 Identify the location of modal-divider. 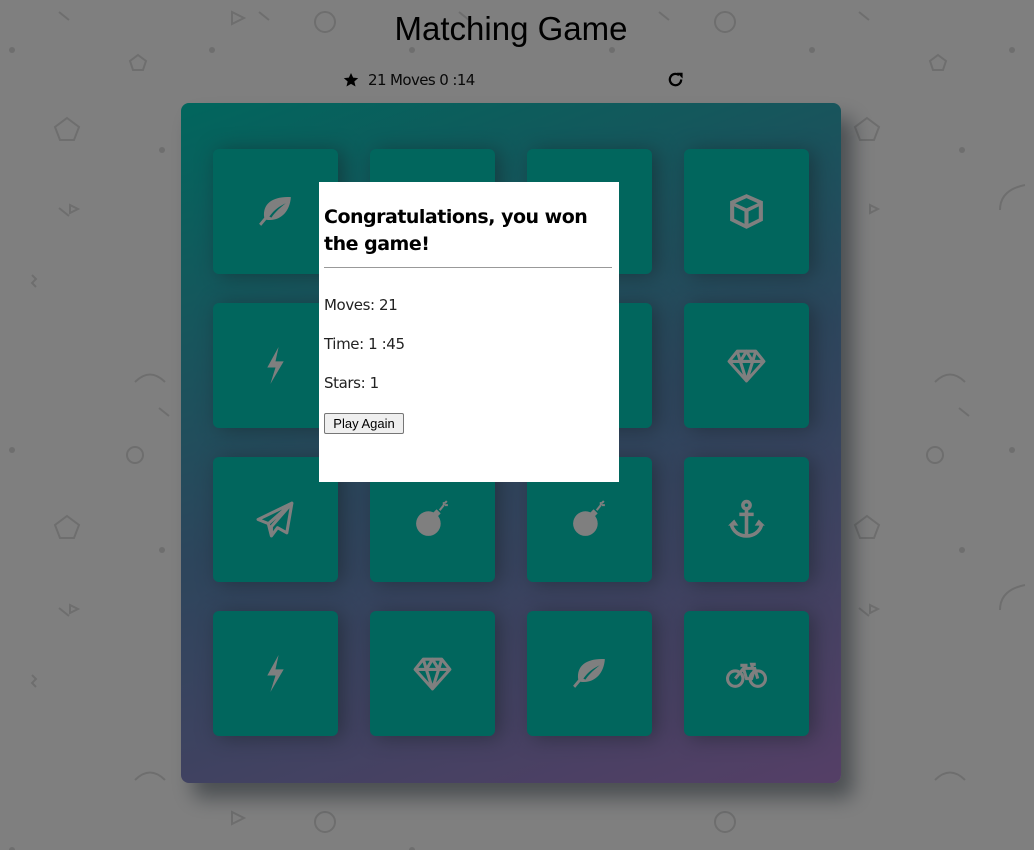
(468, 267).